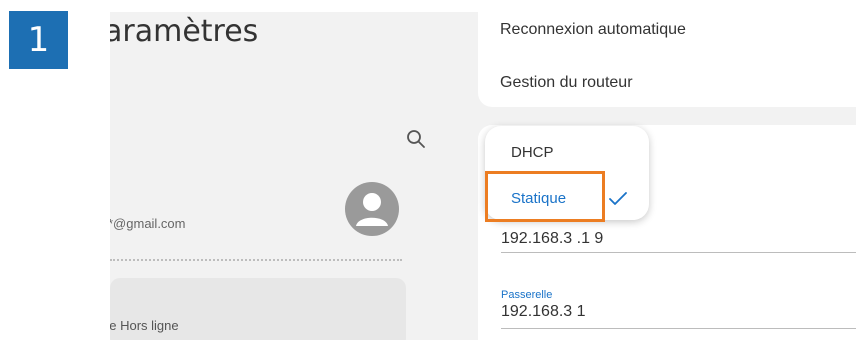 Image resolution: width=856 pixels, height=340 pixels. I want to click on search-icon, so click(416, 139).